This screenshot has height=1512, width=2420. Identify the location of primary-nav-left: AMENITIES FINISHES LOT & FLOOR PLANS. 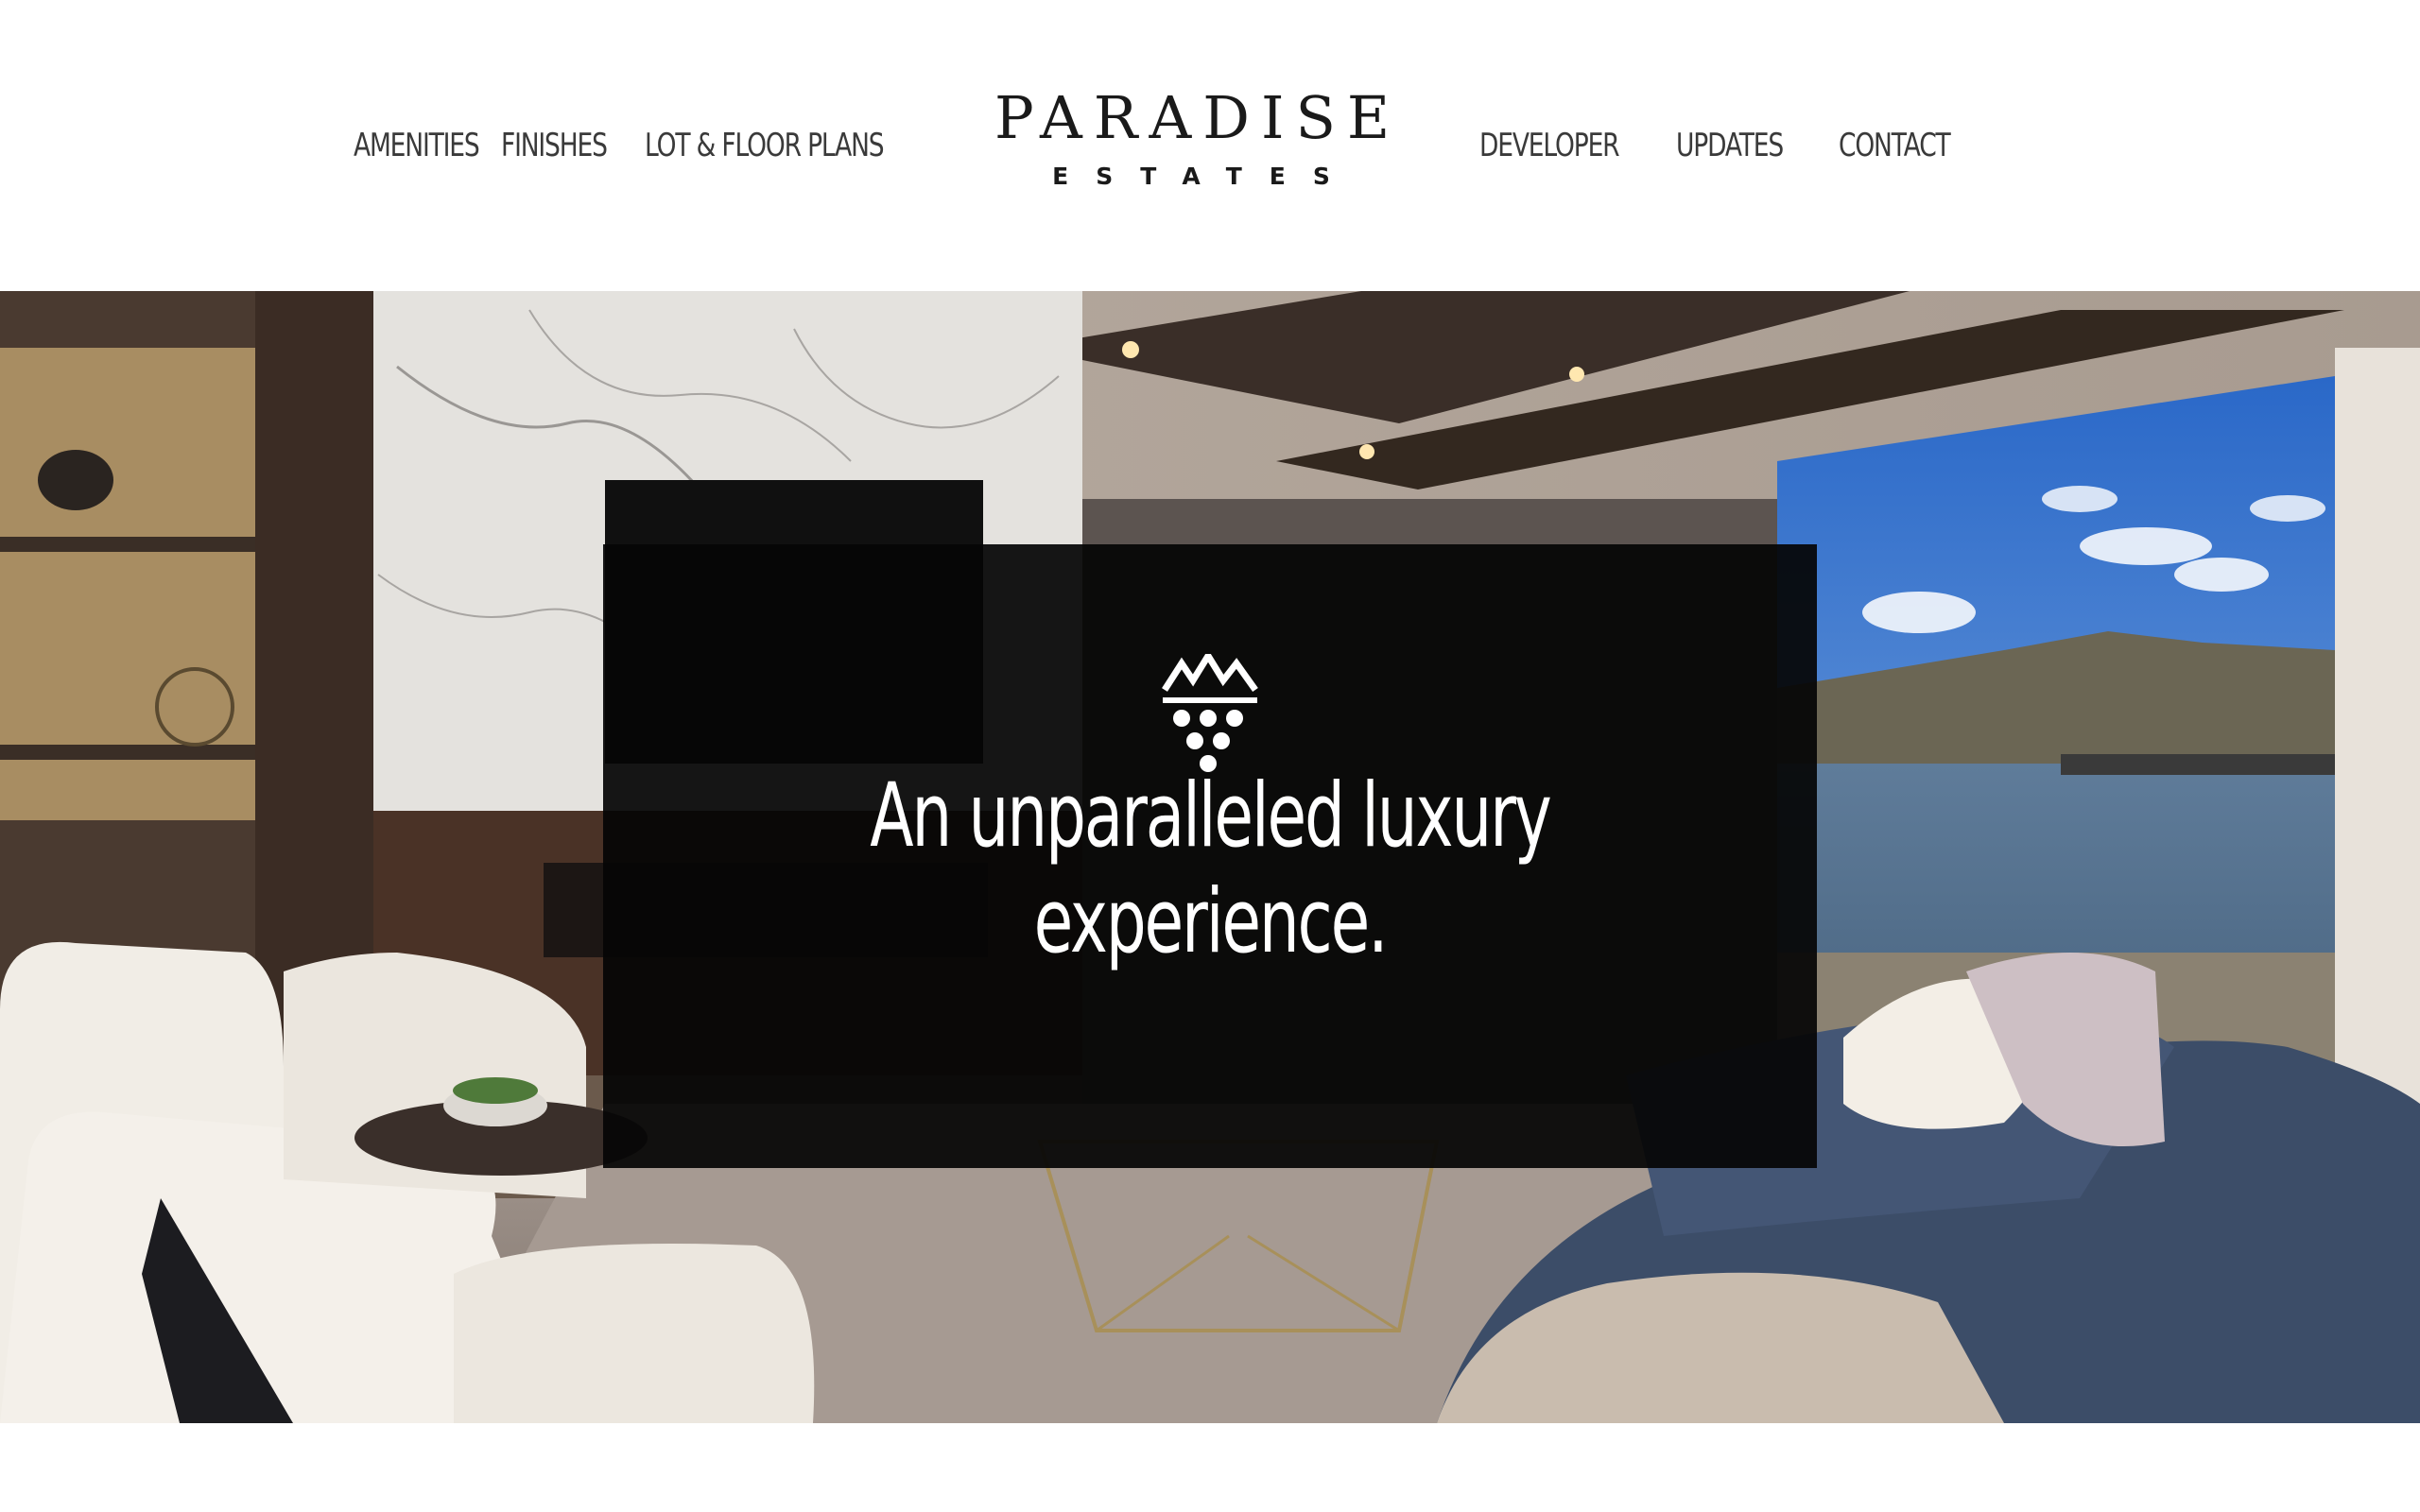
(627, 145).